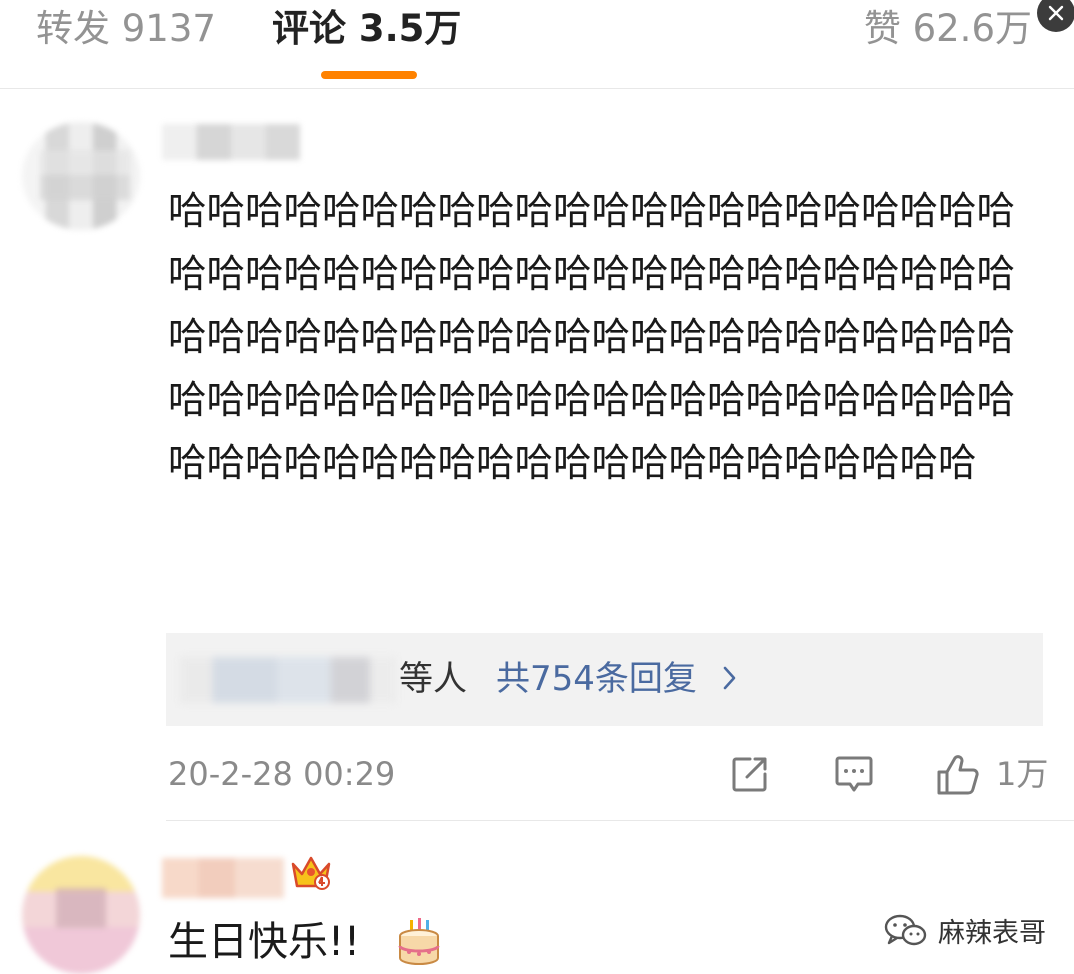  I want to click on comment-icon, so click(854, 774).